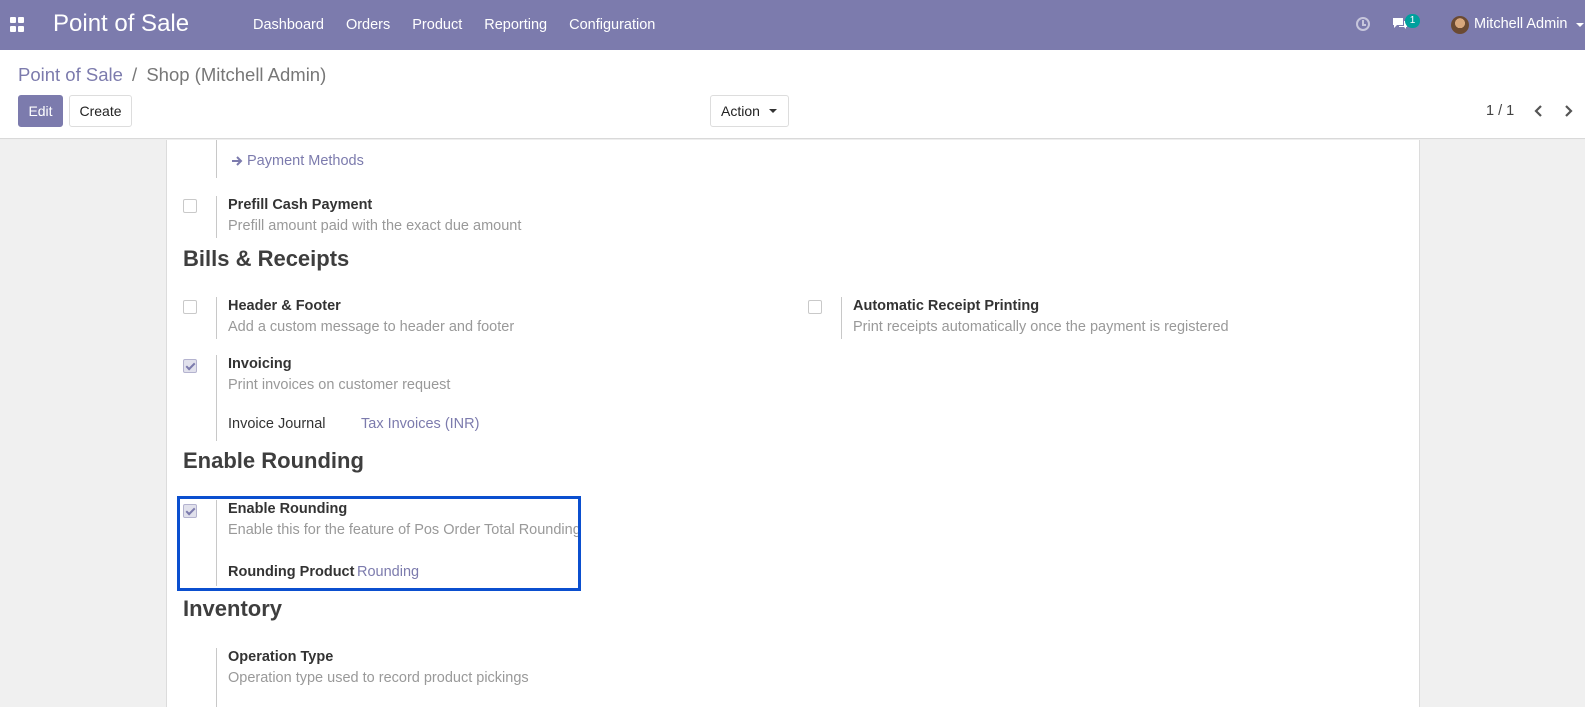 The image size is (1585, 707). Describe the element at coordinates (1363, 24) in the screenshot. I see `activity-clock-icon` at that location.